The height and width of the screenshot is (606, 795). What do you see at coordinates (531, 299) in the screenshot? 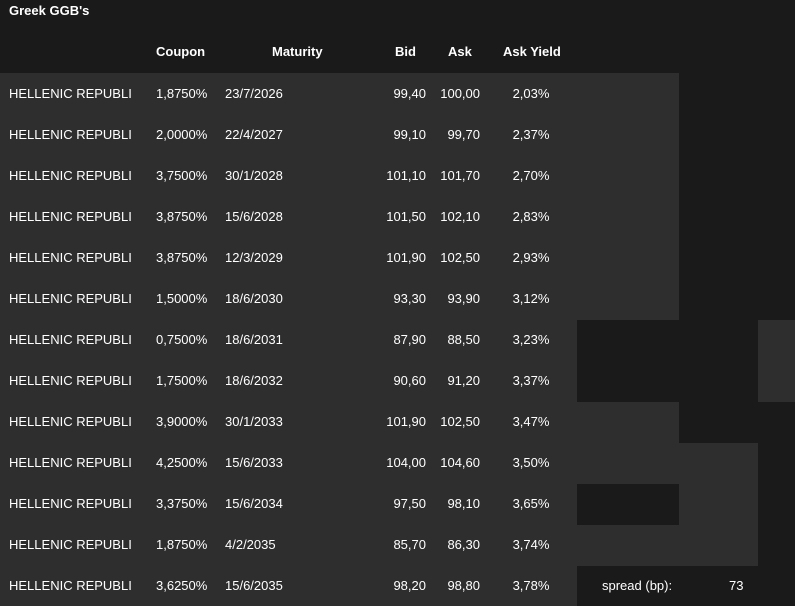
I see `ask-yield-cell: 3,12%` at bounding box center [531, 299].